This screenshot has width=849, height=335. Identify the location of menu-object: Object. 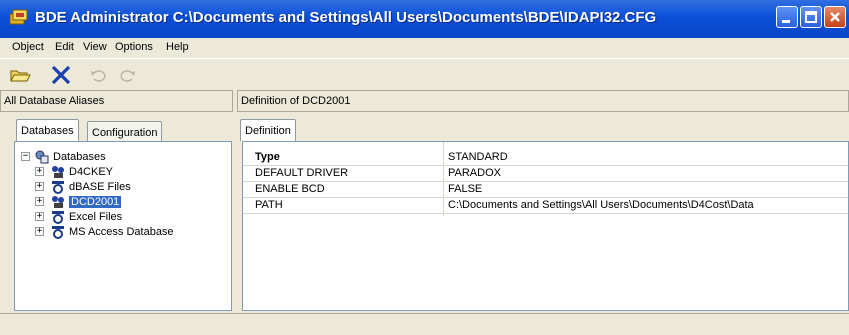
(28, 47).